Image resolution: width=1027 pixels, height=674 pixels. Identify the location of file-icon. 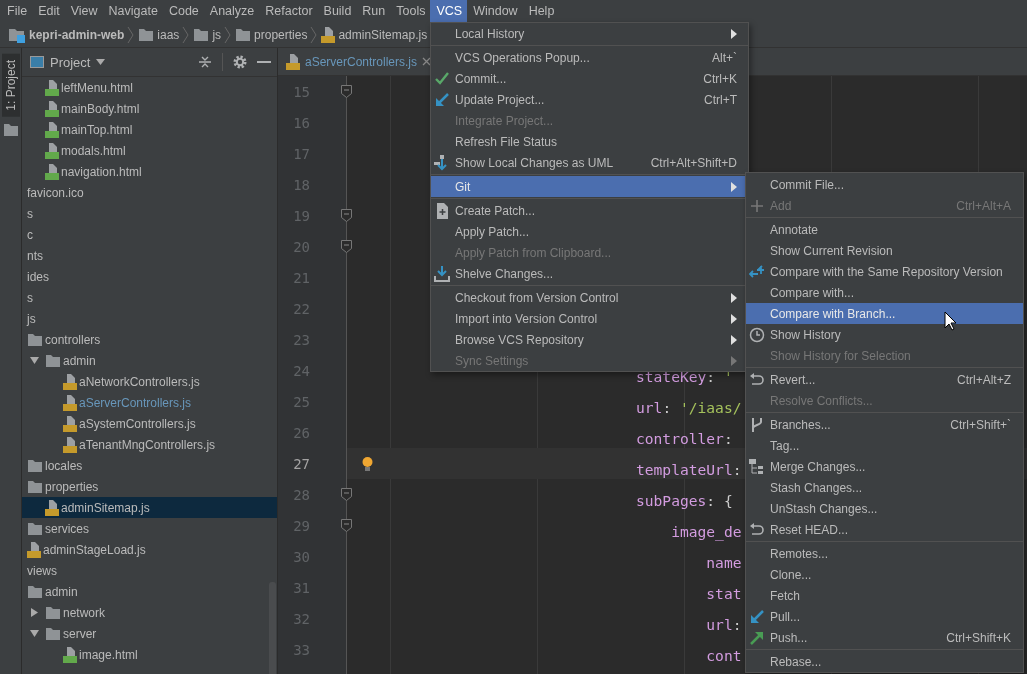
(70, 402).